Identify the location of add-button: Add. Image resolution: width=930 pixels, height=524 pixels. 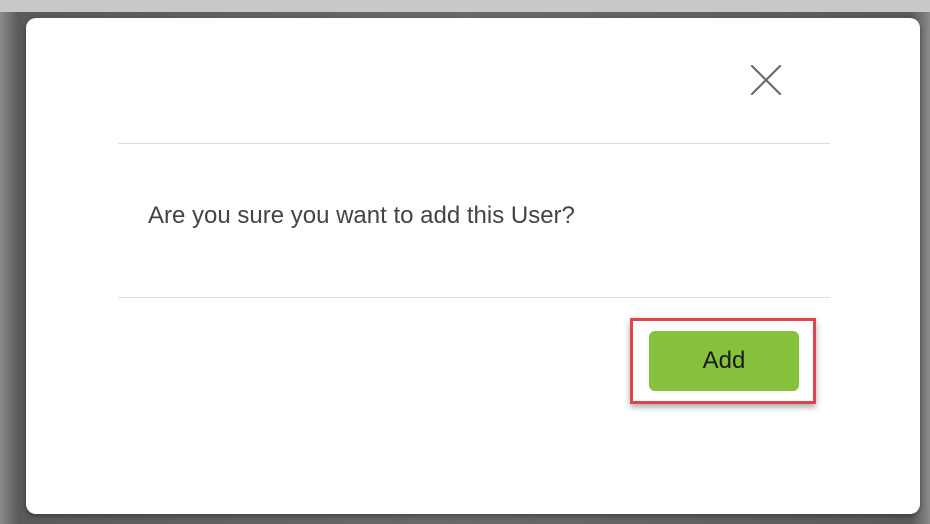
(724, 361).